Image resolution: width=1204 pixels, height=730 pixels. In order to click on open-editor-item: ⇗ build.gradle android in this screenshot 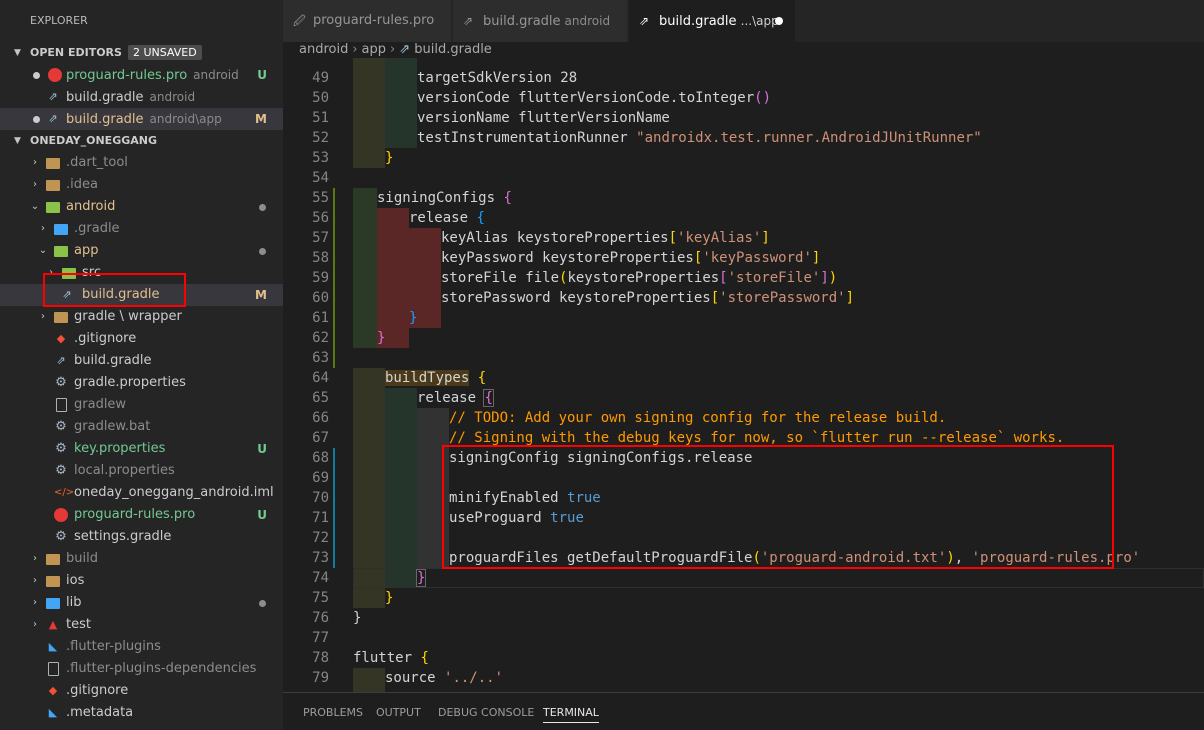, I will do `click(141, 97)`.